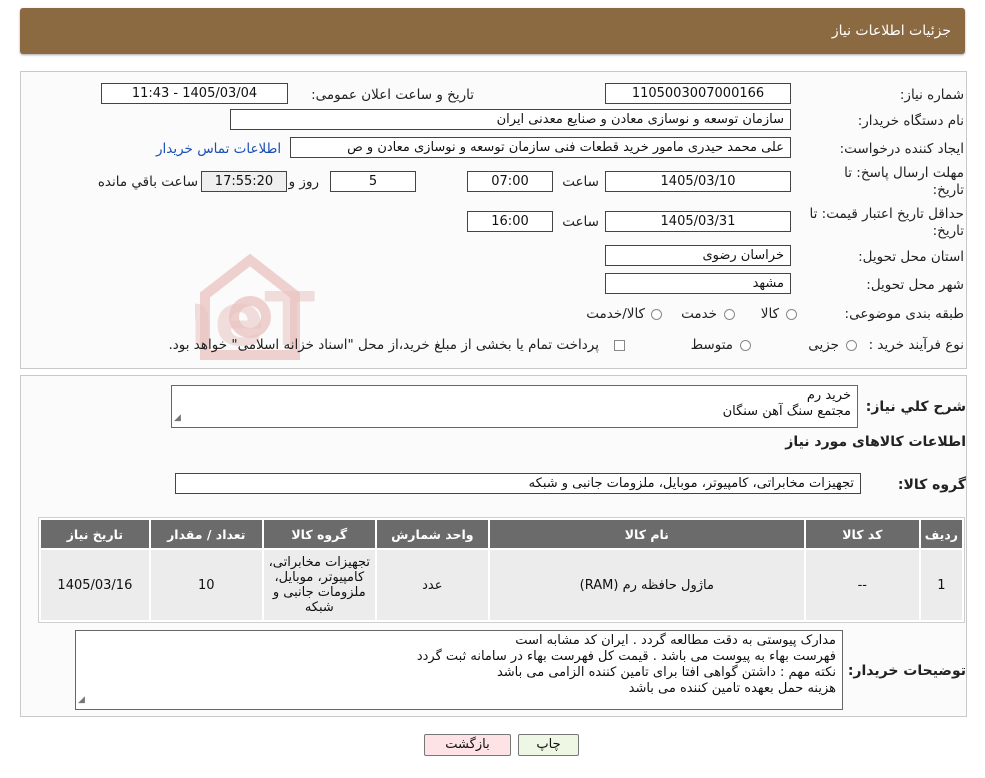 The height and width of the screenshot is (778, 985). I want to click on price-validity-date-field: 1405/03/31, so click(698, 221).